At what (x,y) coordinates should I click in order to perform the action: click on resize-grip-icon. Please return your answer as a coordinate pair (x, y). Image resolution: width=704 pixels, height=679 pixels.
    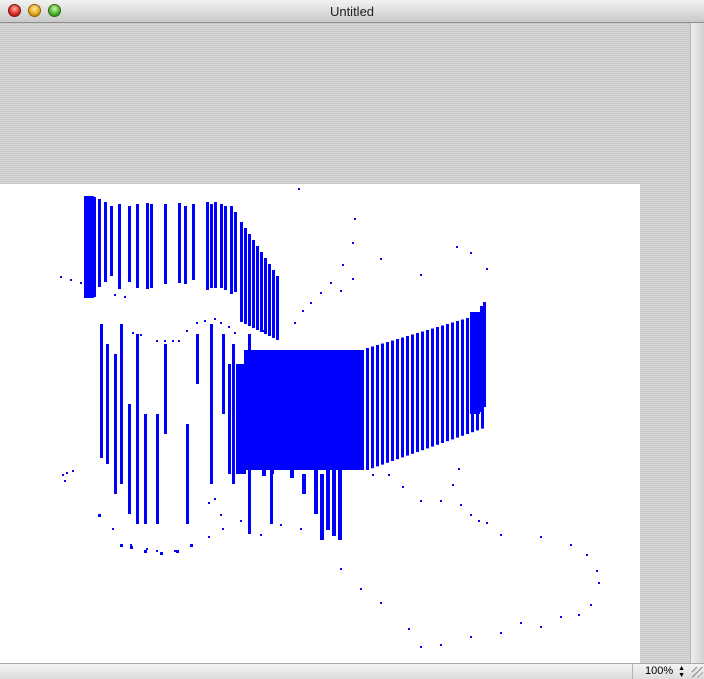
    Looking at the image, I should click on (697, 672).